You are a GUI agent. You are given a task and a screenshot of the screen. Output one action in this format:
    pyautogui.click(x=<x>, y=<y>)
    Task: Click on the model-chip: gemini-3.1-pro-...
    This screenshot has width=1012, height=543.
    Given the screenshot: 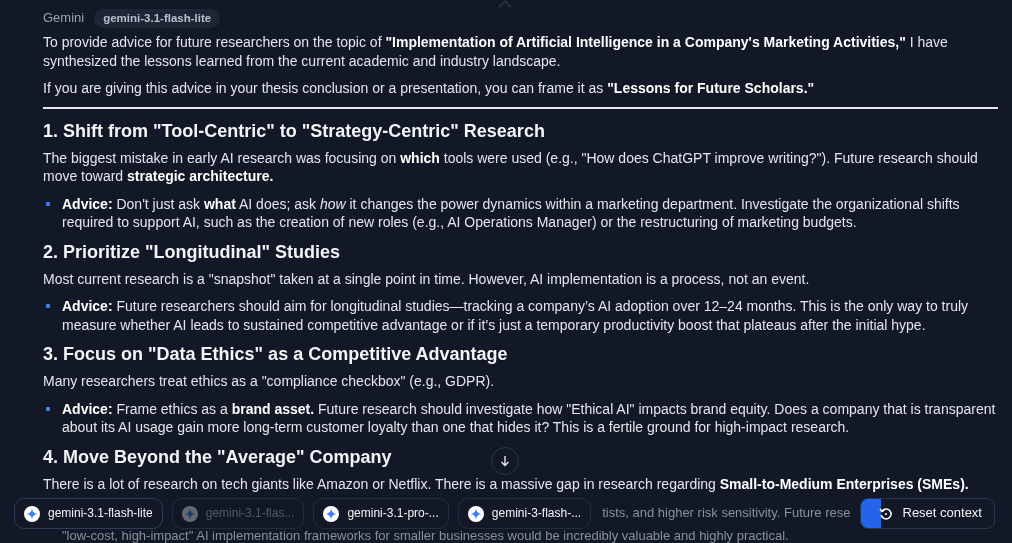 What is the action you would take?
    pyautogui.click(x=381, y=513)
    